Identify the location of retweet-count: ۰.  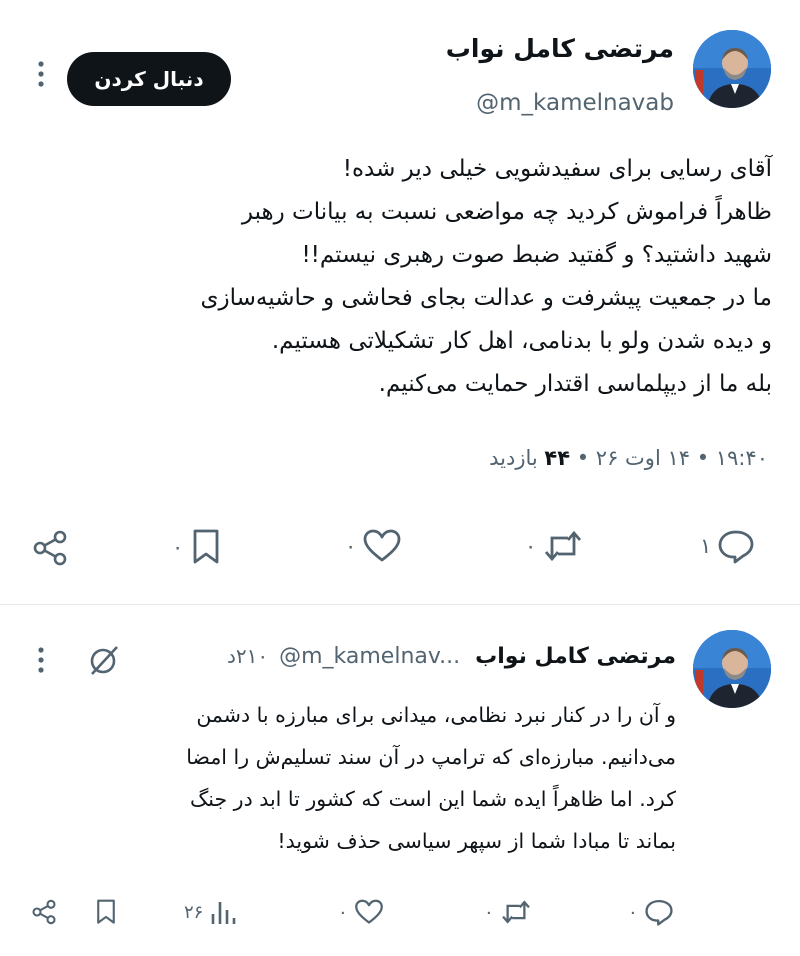
(531, 546).